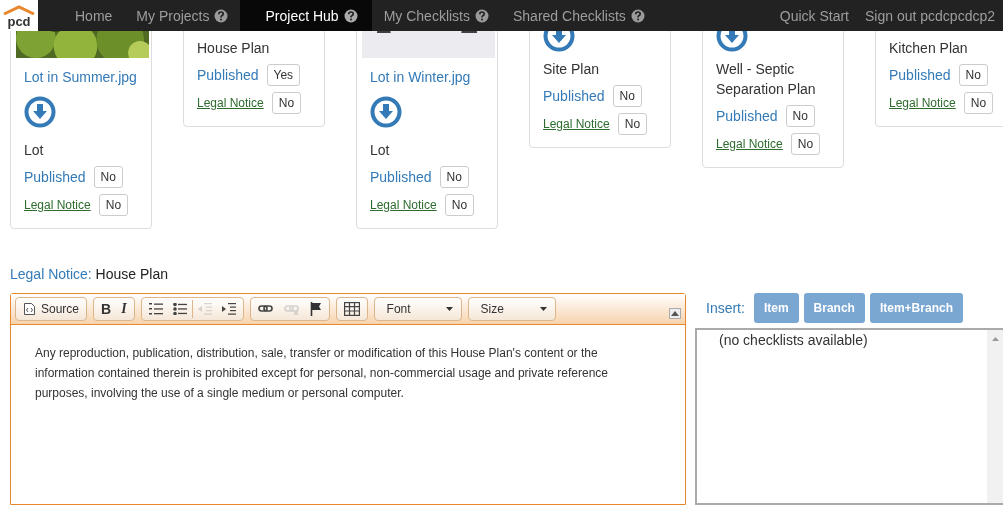 The height and width of the screenshot is (505, 1003). I want to click on dropdown-button: Font, so click(417, 309).